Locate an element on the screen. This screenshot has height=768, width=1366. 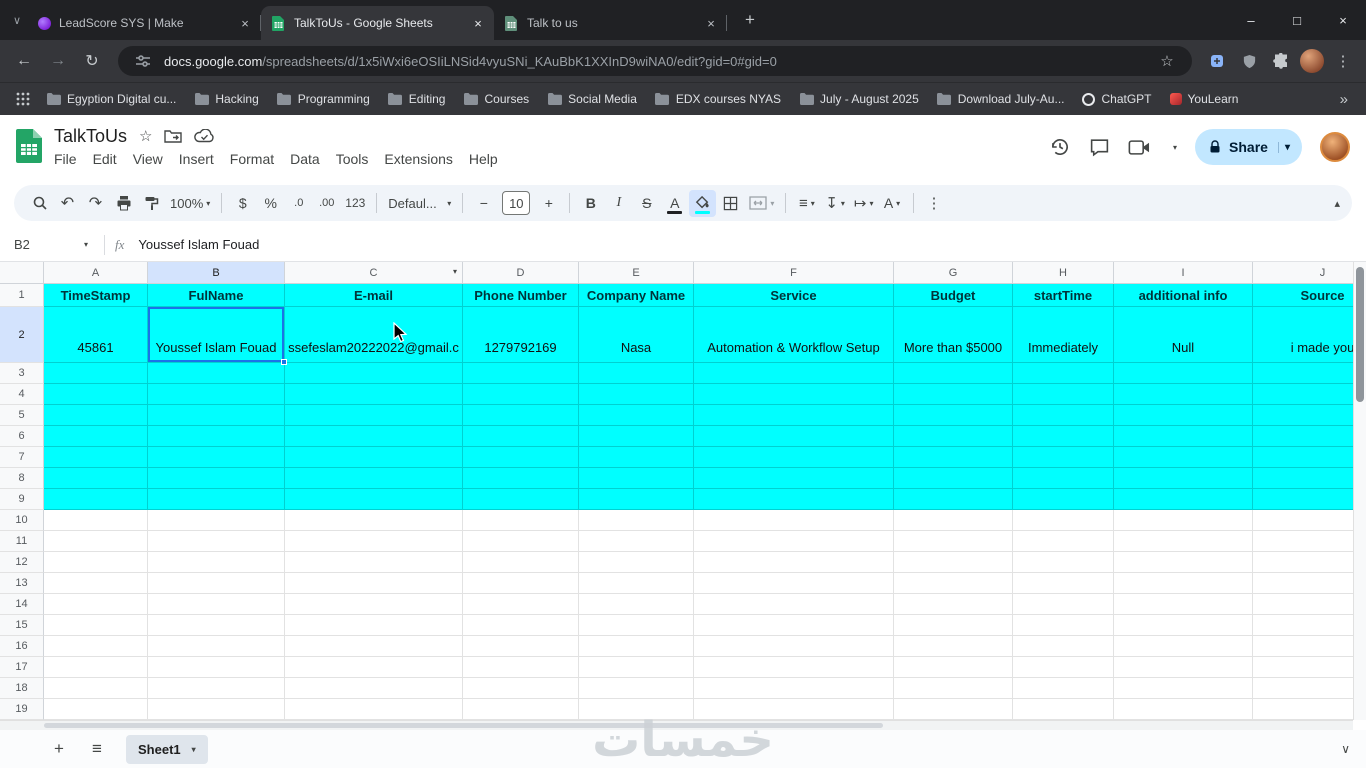
cell-G3 is located at coordinates (953, 373).